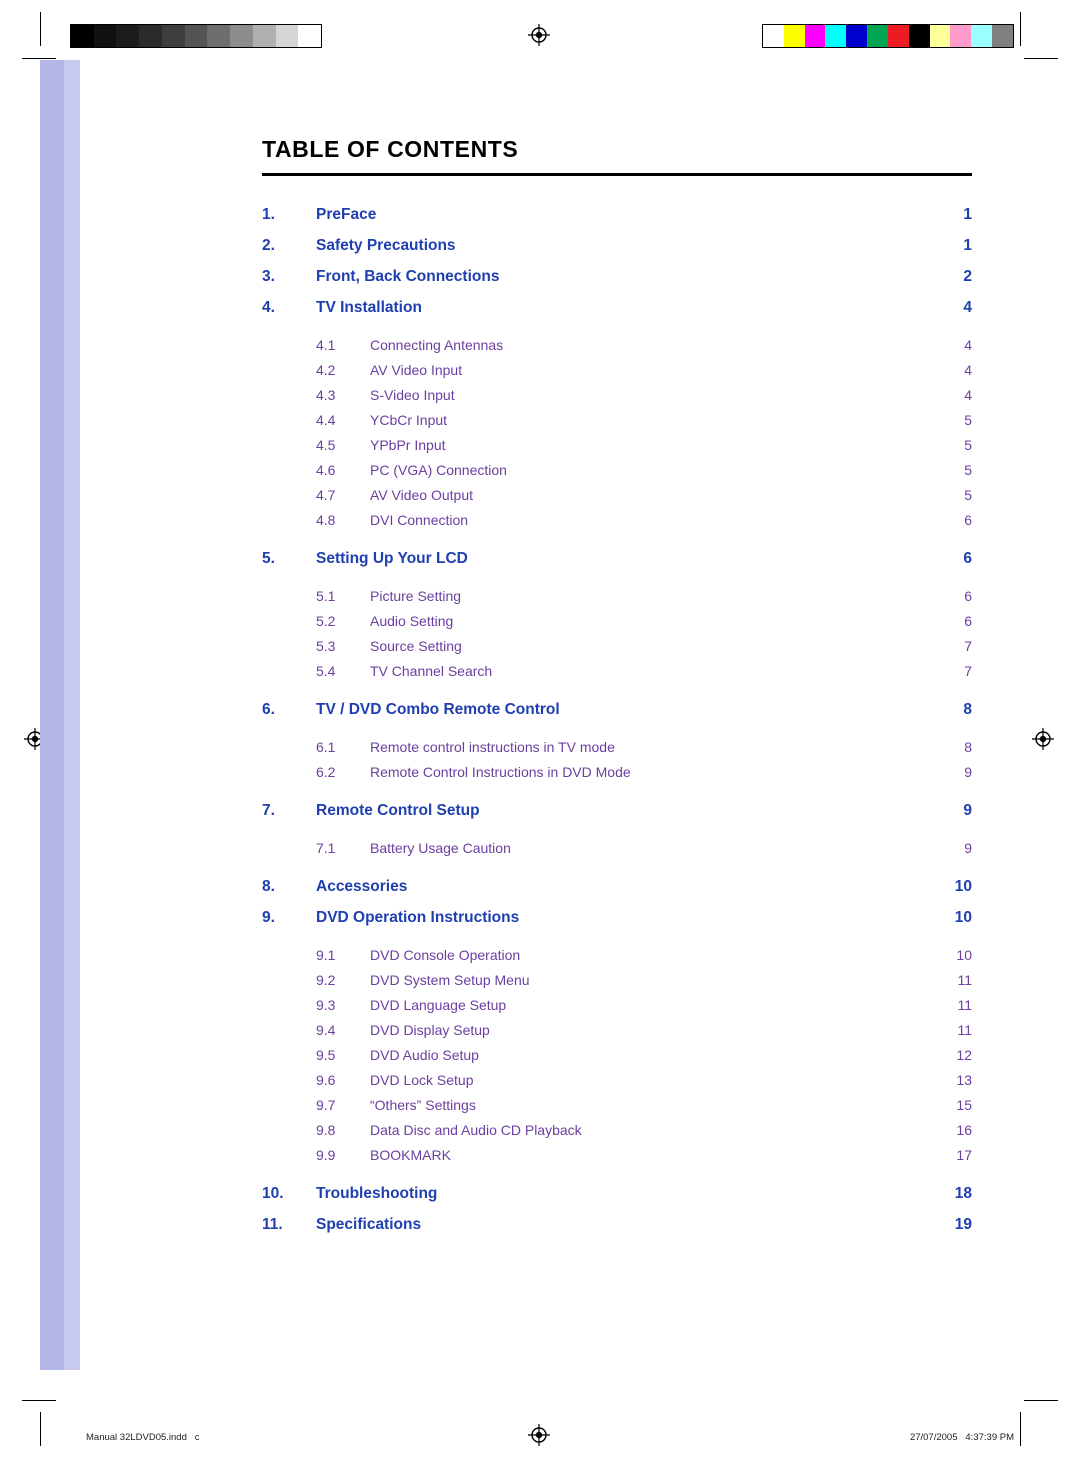  What do you see at coordinates (1041, 58) in the screenshot?
I see `crop-mark-top-right-horizontal` at bounding box center [1041, 58].